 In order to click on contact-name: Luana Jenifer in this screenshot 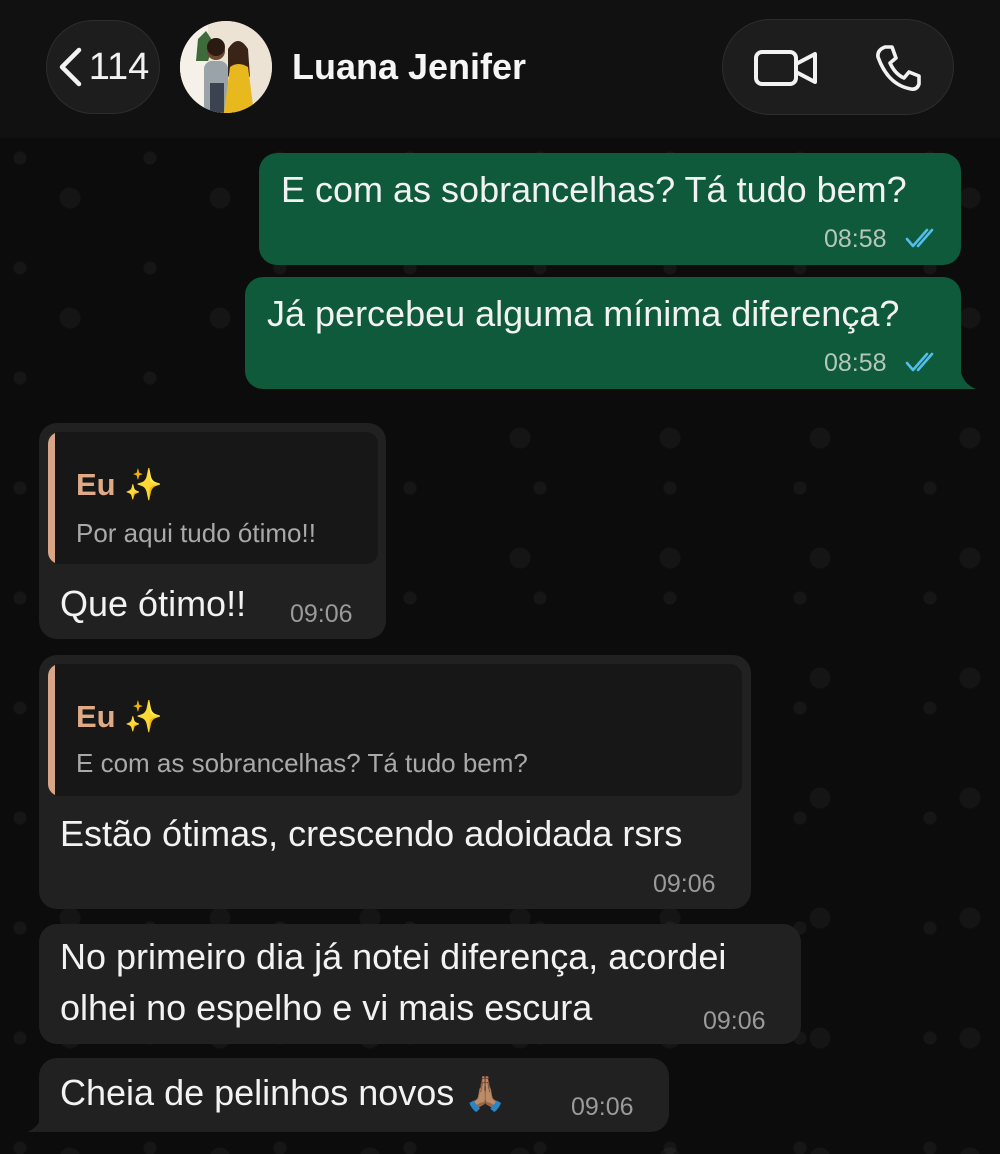, I will do `click(409, 67)`.